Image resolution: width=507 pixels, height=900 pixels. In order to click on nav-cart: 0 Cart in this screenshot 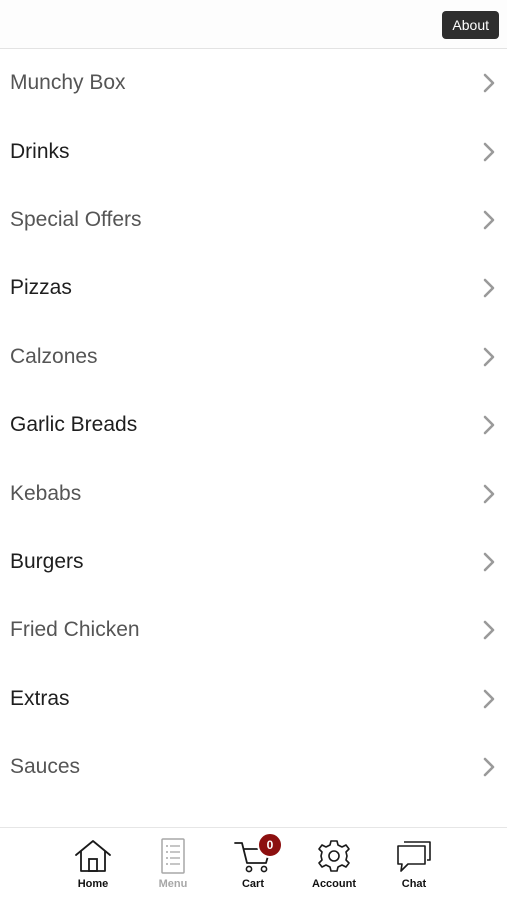, I will do `click(253, 861)`.